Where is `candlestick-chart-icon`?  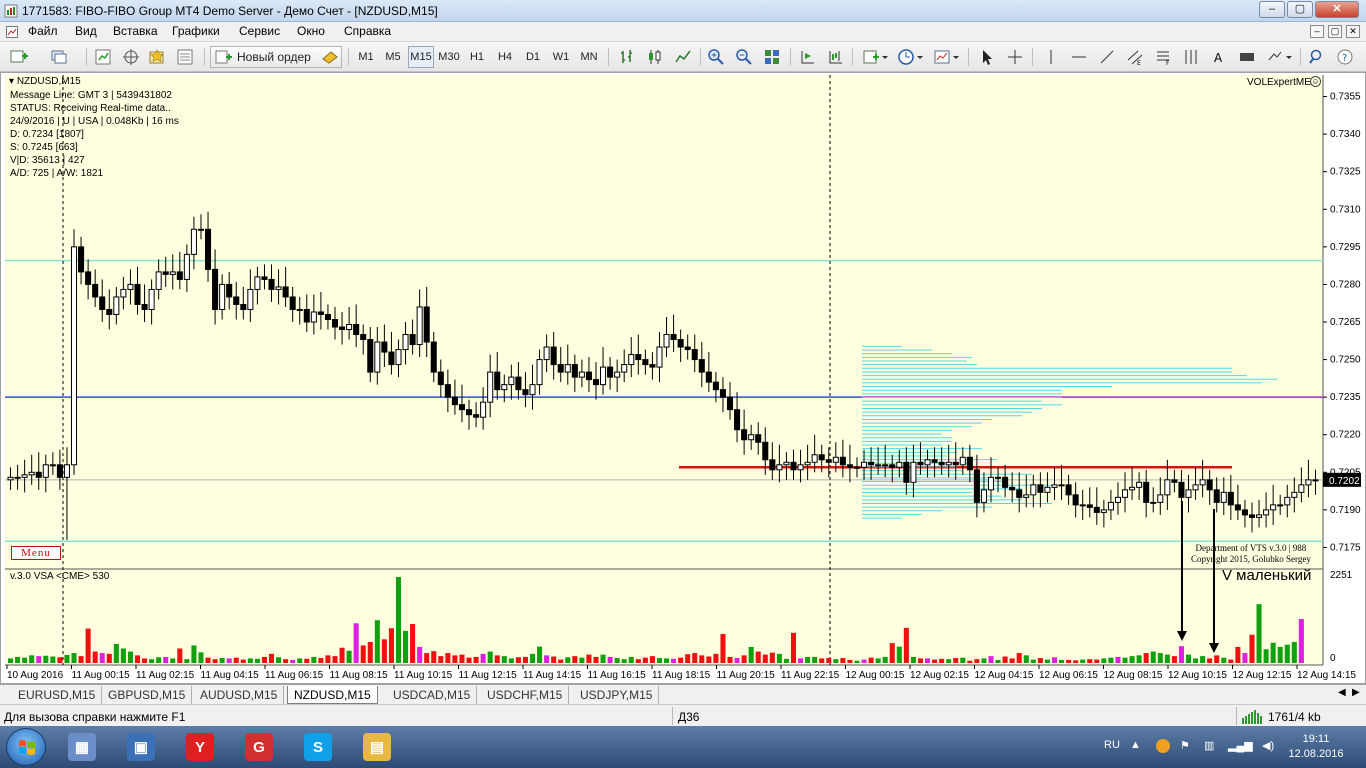
candlestick-chart-icon is located at coordinates (655, 57).